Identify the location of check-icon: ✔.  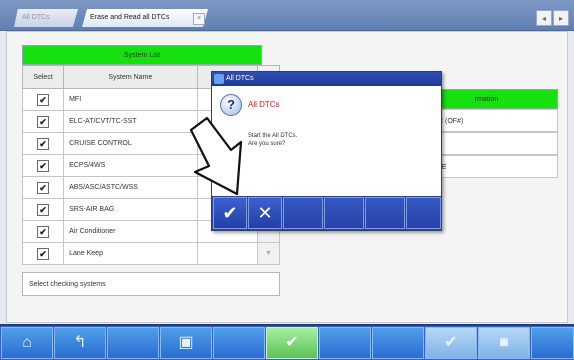
(451, 343).